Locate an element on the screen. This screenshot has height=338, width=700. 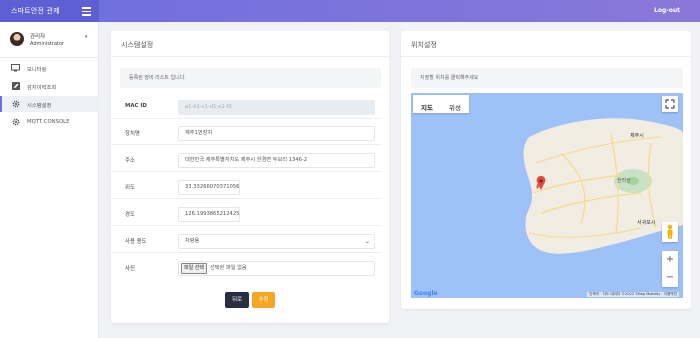
longitude-input: 126.199386521242590 is located at coordinates (209, 214).